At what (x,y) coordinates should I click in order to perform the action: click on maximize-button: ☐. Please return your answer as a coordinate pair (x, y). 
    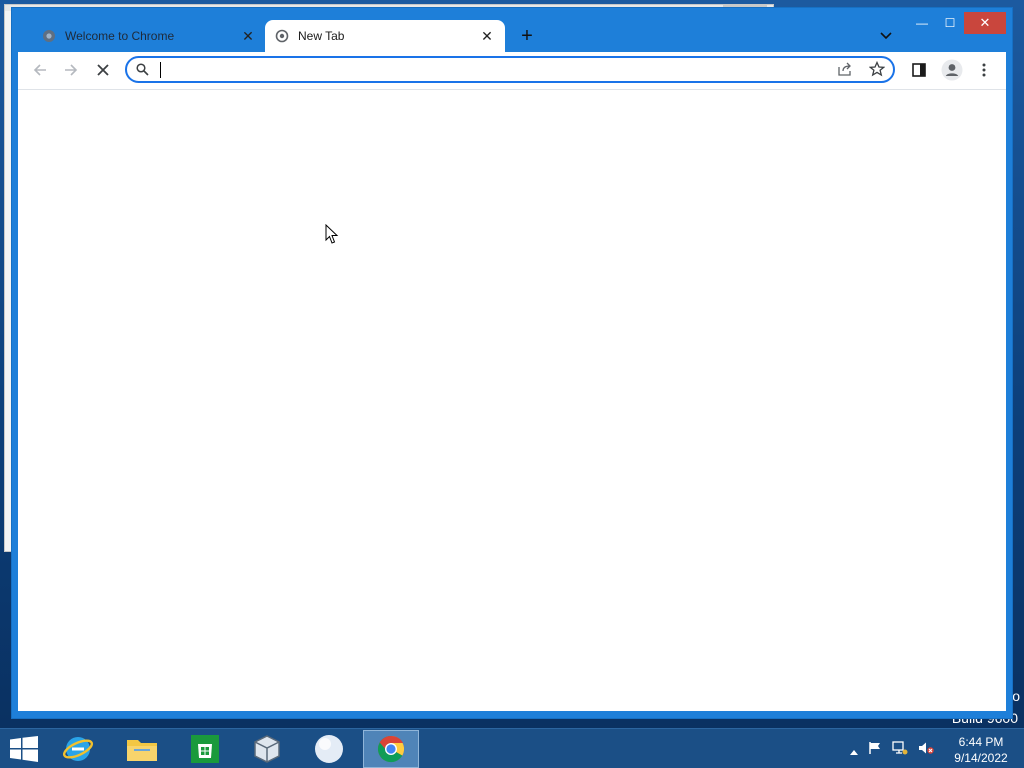
    Looking at the image, I should click on (950, 23).